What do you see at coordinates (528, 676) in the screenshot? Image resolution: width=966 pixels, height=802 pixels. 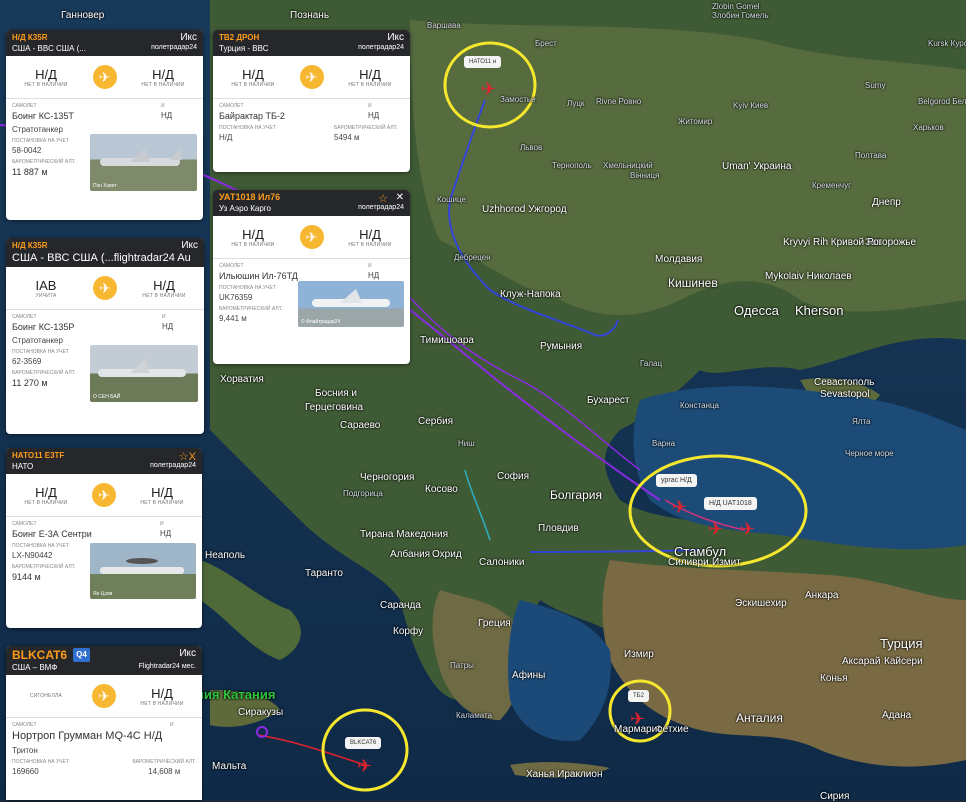 I see `map-label: Афины` at bounding box center [528, 676].